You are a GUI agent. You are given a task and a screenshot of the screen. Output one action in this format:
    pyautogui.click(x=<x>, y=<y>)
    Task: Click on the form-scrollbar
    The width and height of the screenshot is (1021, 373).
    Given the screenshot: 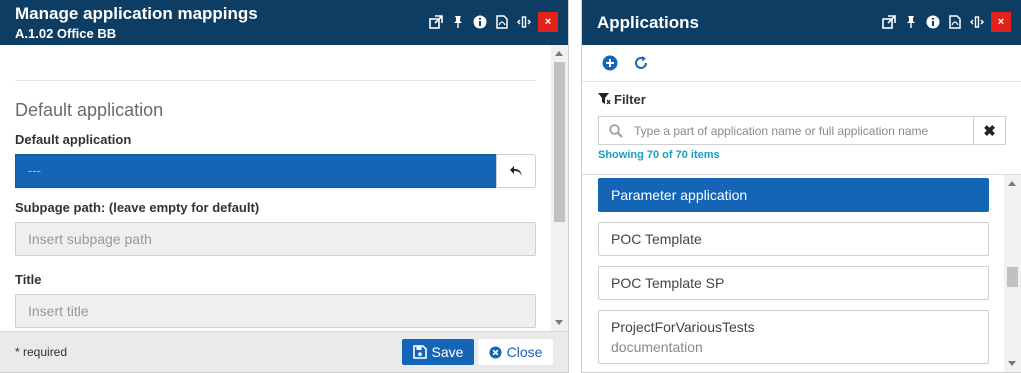 What is the action you would take?
    pyautogui.click(x=559, y=188)
    